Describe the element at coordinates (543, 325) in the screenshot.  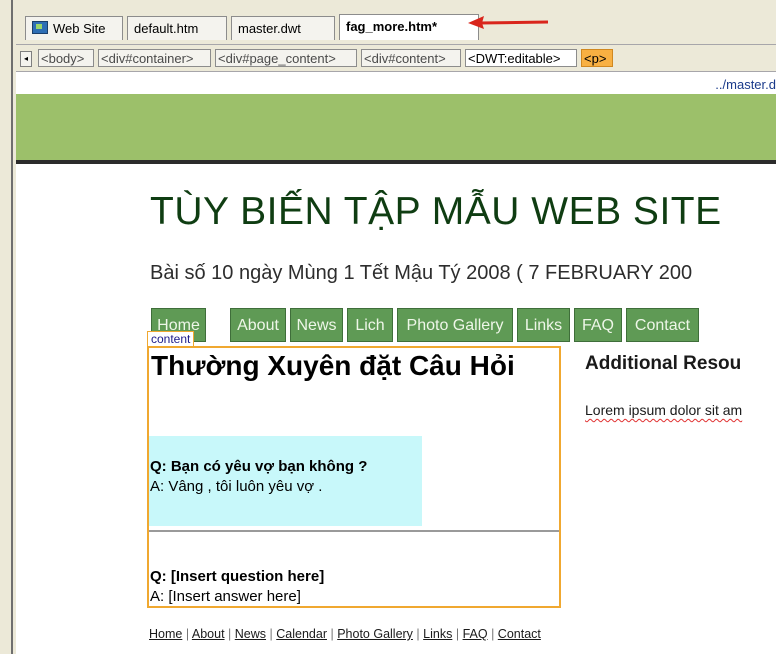
I see `nav-links: Links` at that location.